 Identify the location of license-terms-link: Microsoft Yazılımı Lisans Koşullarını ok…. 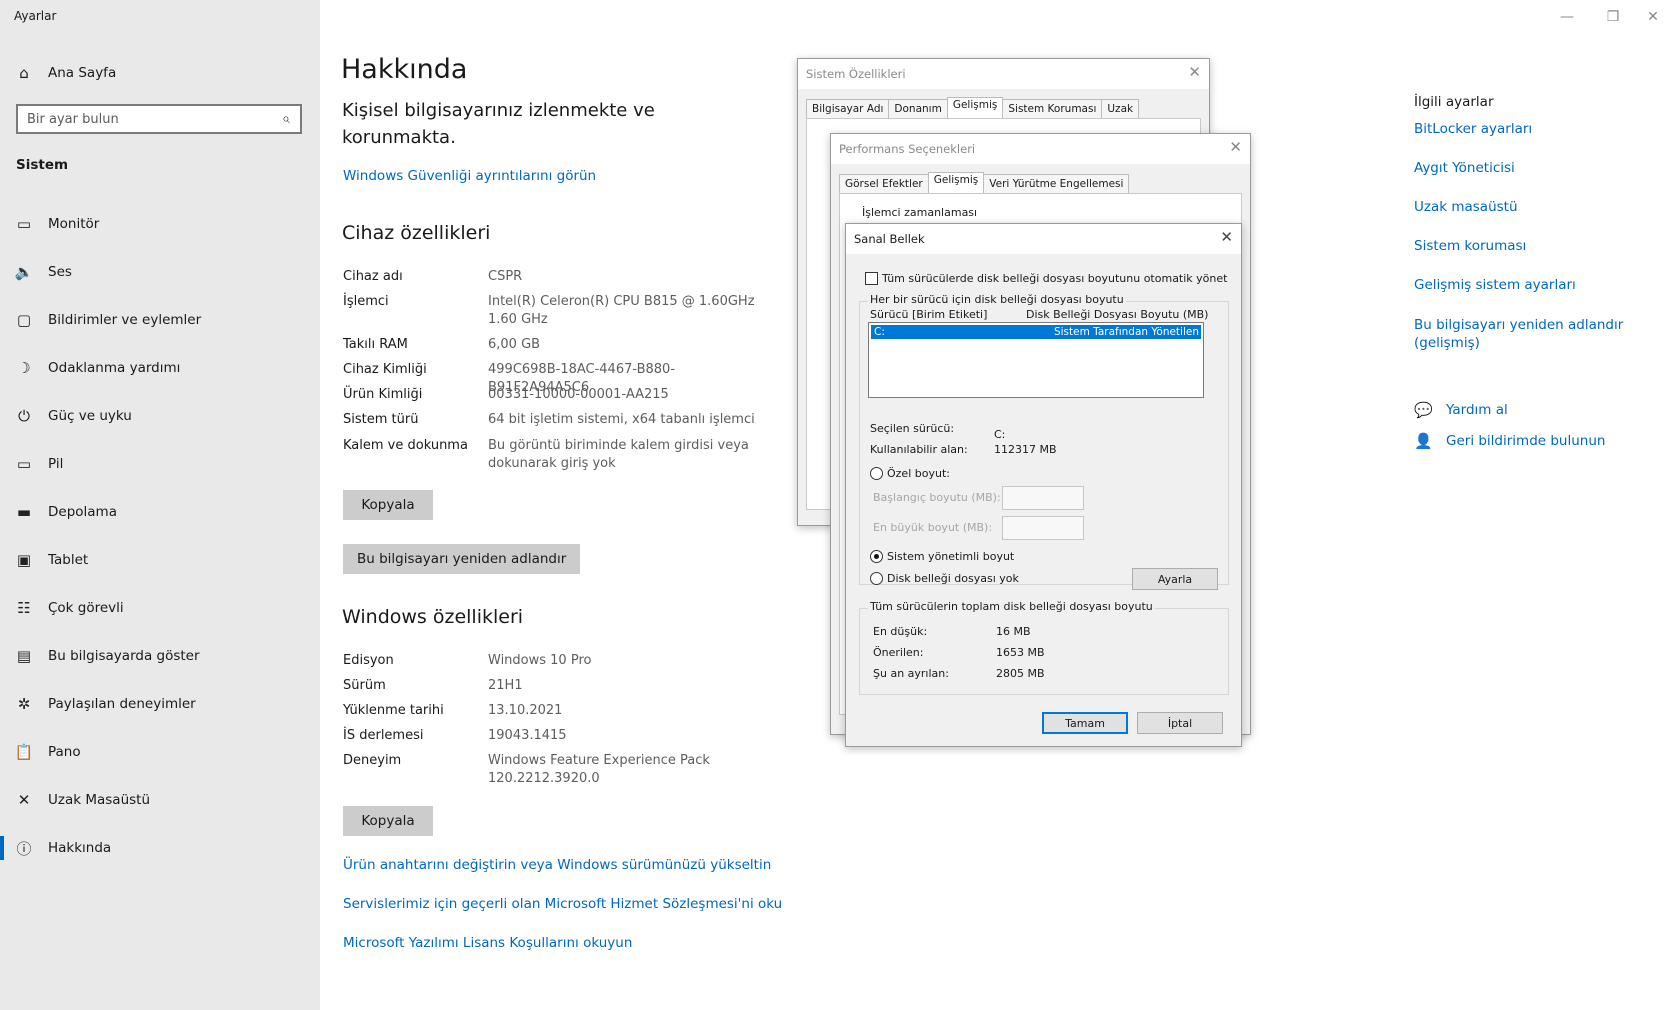
(487, 943).